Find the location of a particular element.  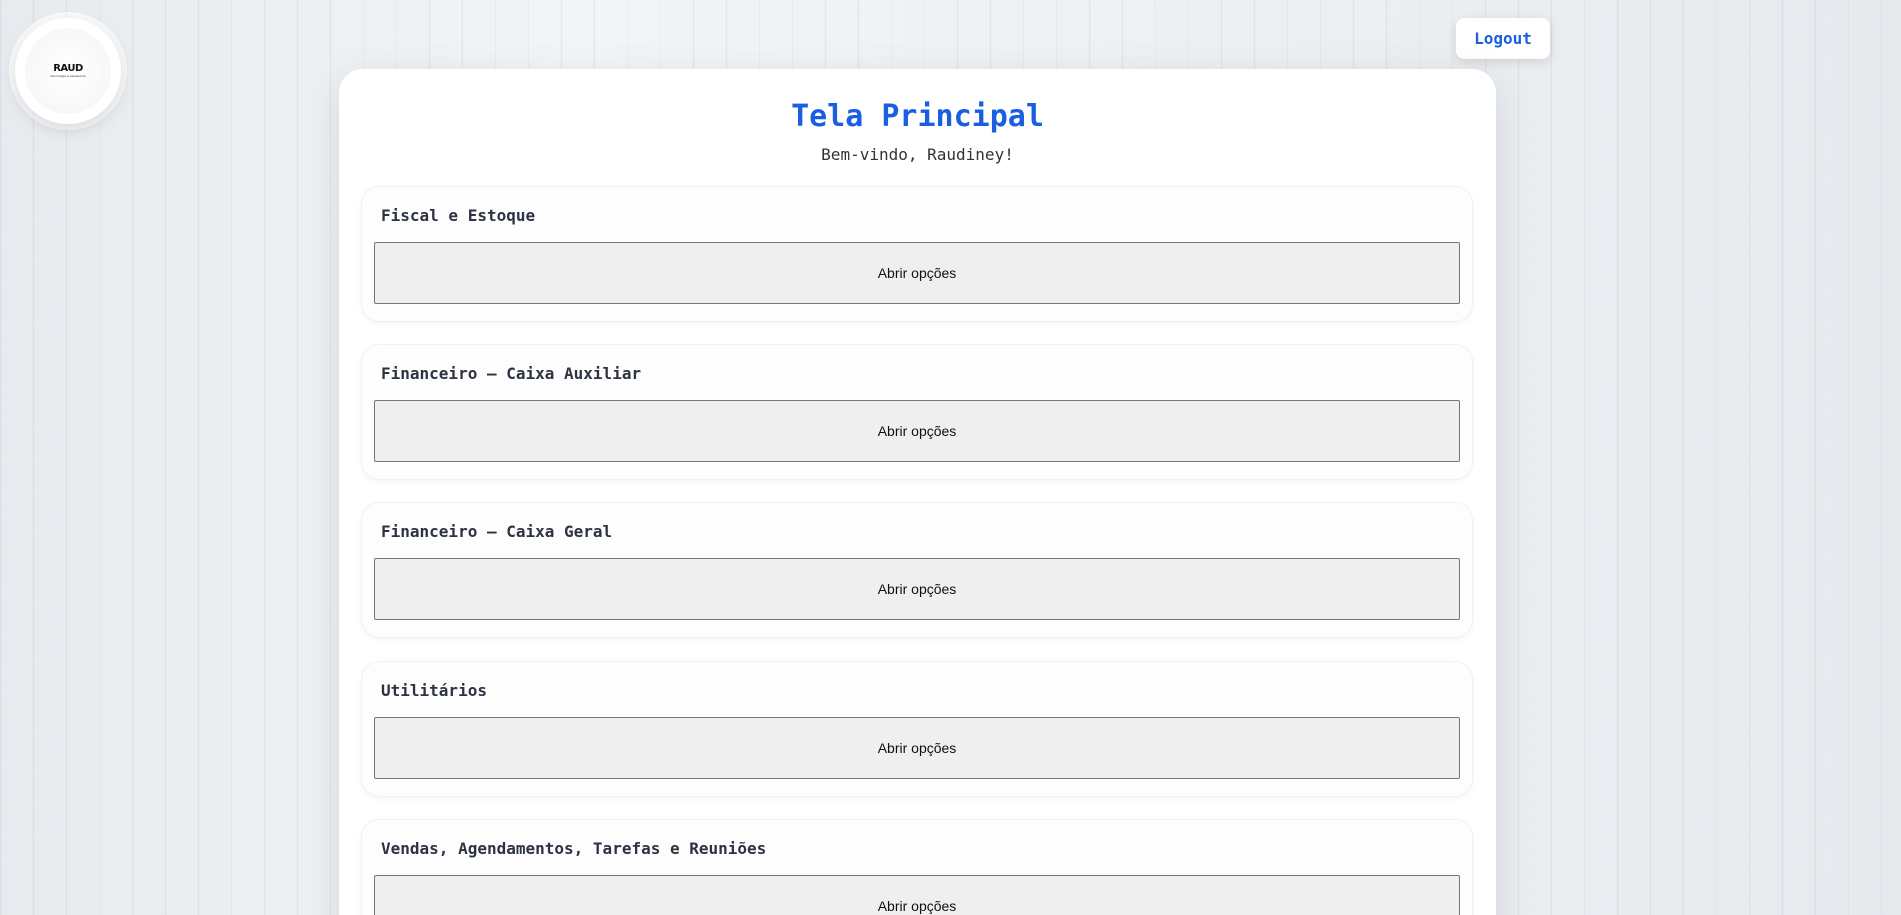

section-financeiro-caixa-auxiliar: Financeiro — Caixa Auxiliar Abrir opções is located at coordinates (917, 412).